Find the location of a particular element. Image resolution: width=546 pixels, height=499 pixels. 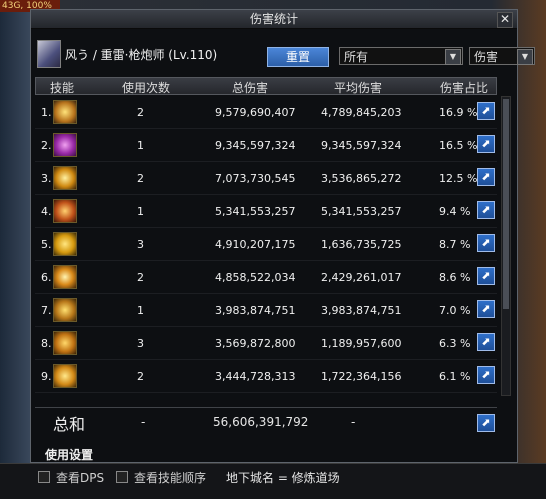

row-total: 4,910,207,175 is located at coordinates (255, 244).